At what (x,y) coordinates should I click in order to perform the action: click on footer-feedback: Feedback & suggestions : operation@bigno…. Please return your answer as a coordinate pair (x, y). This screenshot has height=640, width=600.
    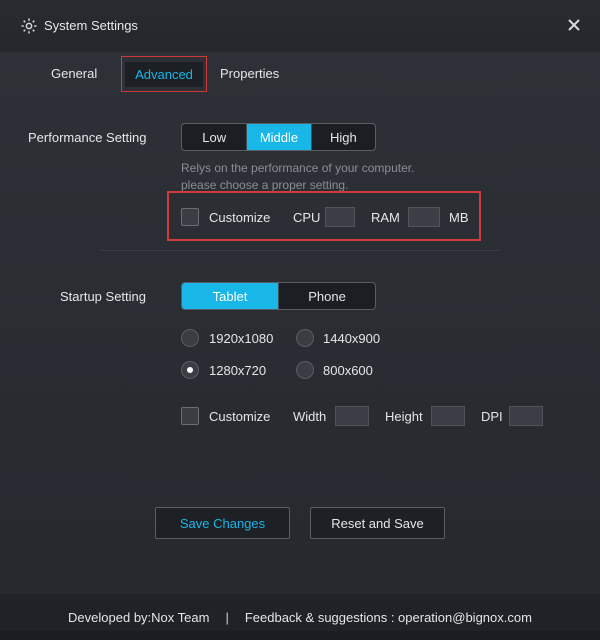
    Looking at the image, I should click on (388, 617).